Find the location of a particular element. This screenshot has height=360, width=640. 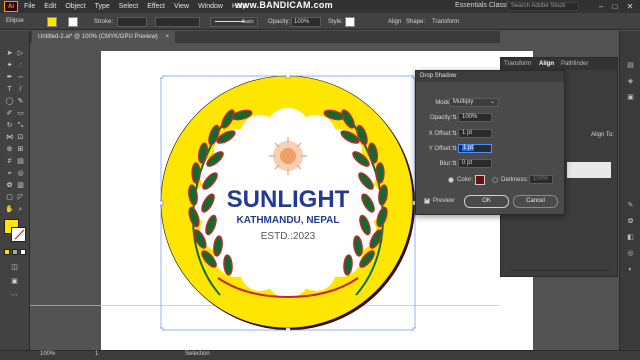

scale-tool-icon: ⤡ is located at coordinates (20, 125).